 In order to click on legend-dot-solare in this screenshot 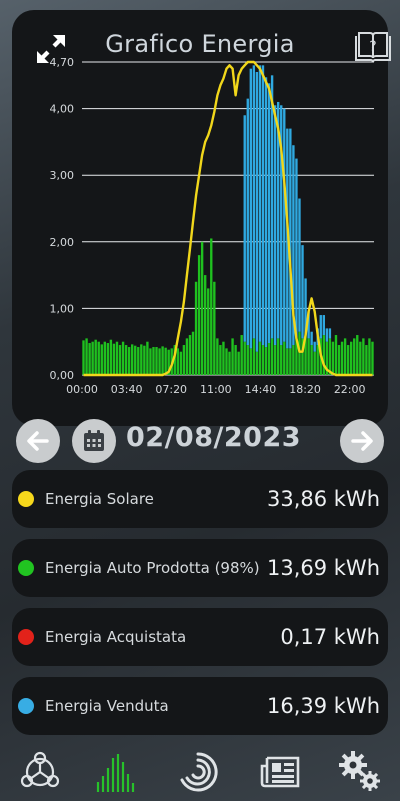, I will do `click(26, 499)`.